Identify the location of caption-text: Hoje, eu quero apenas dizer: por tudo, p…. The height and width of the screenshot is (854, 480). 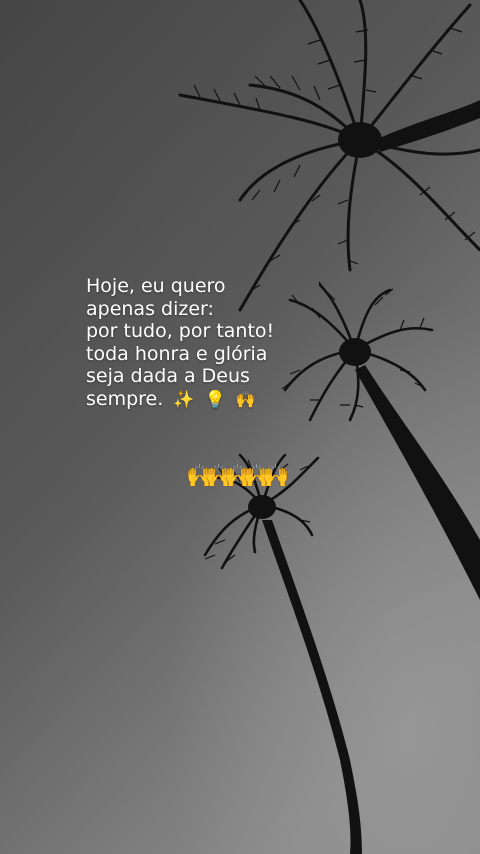
(216, 343).